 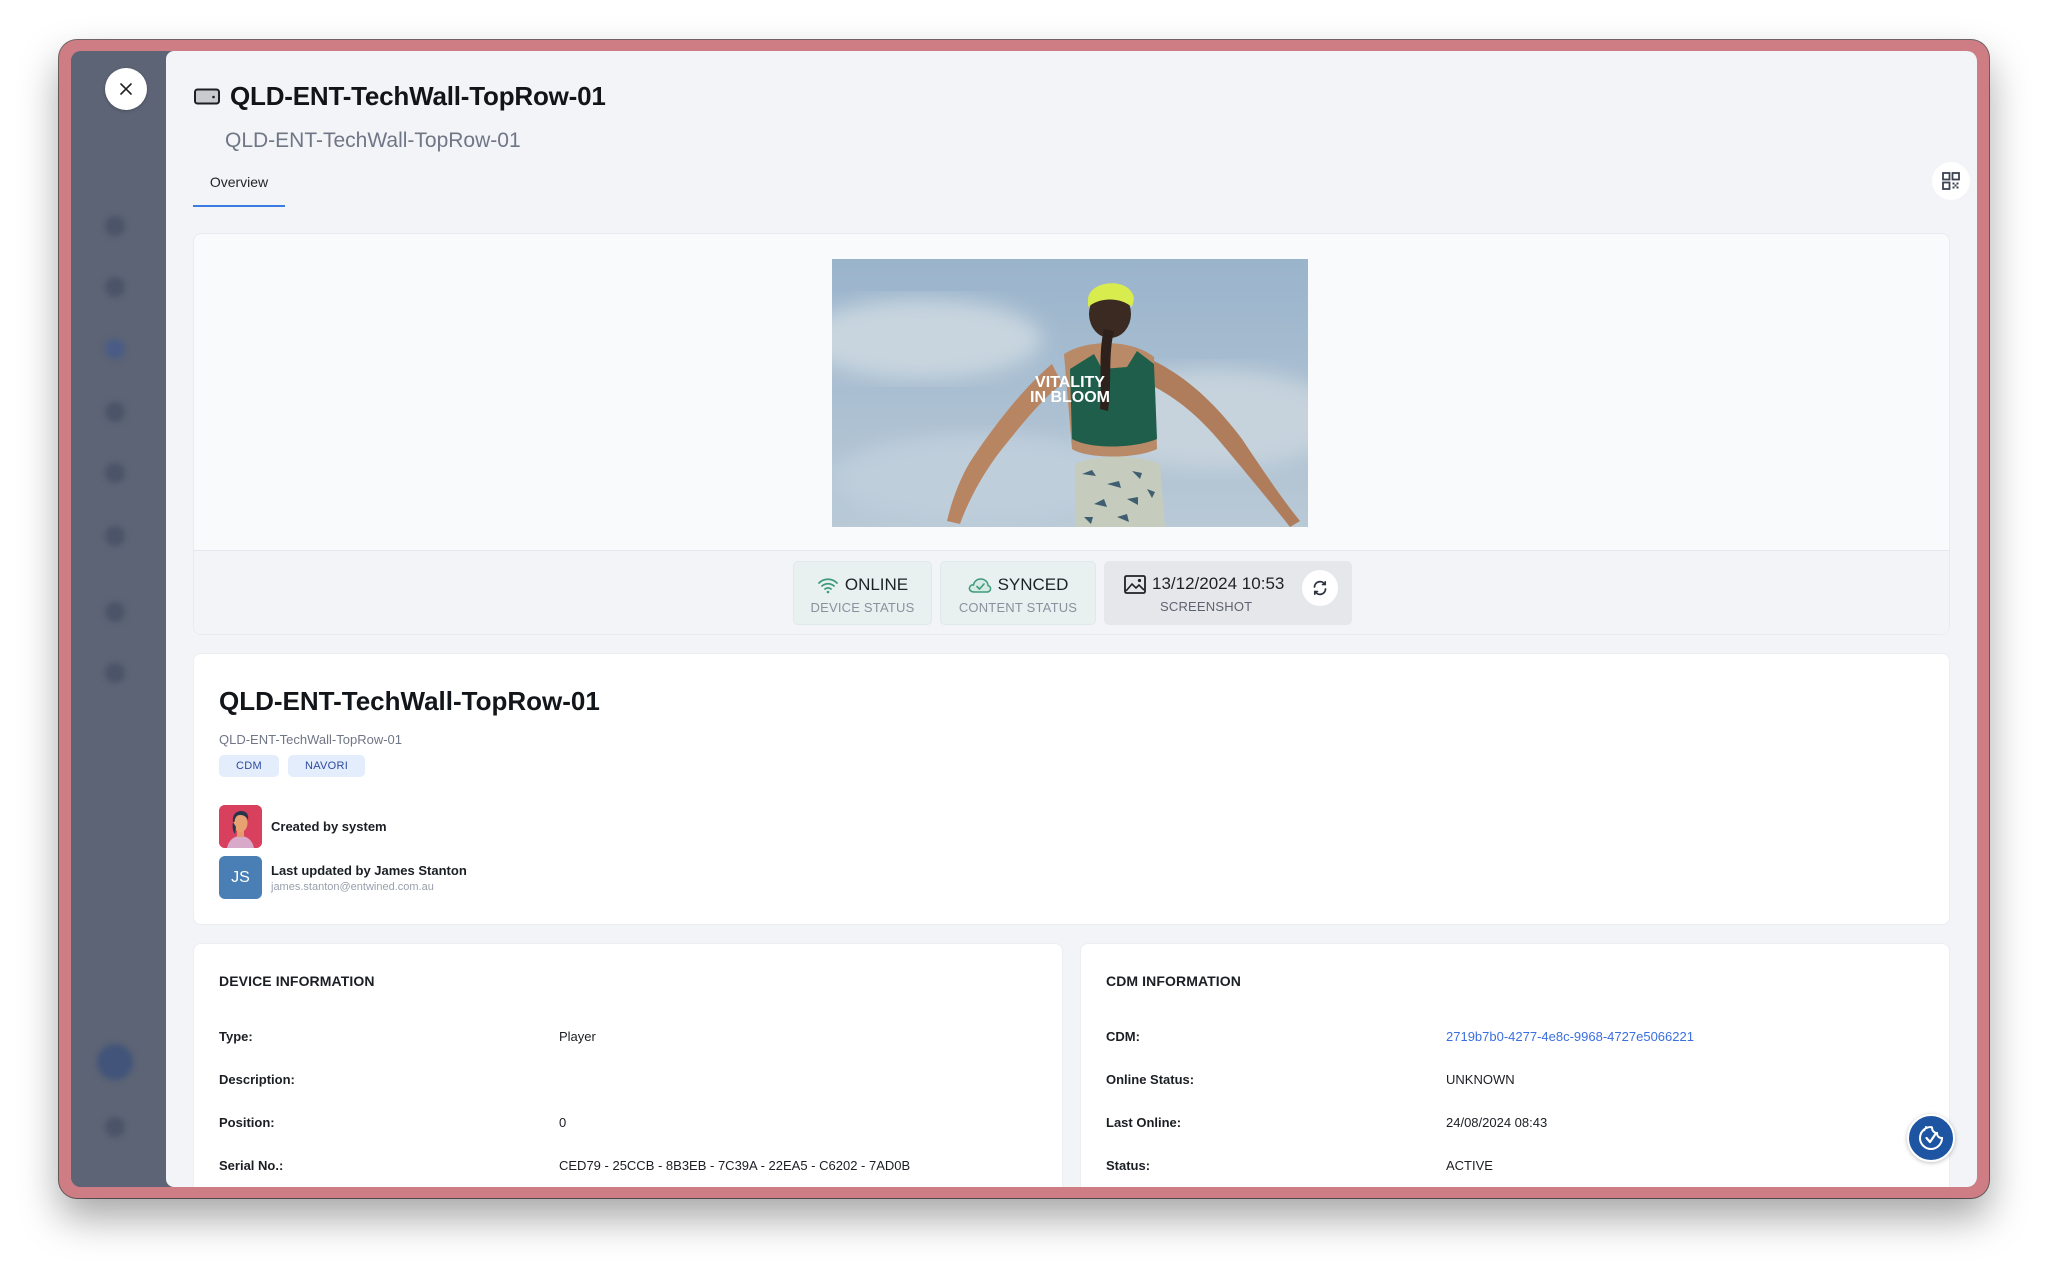 I want to click on refresh-screenshot-button, so click(x=1320, y=588).